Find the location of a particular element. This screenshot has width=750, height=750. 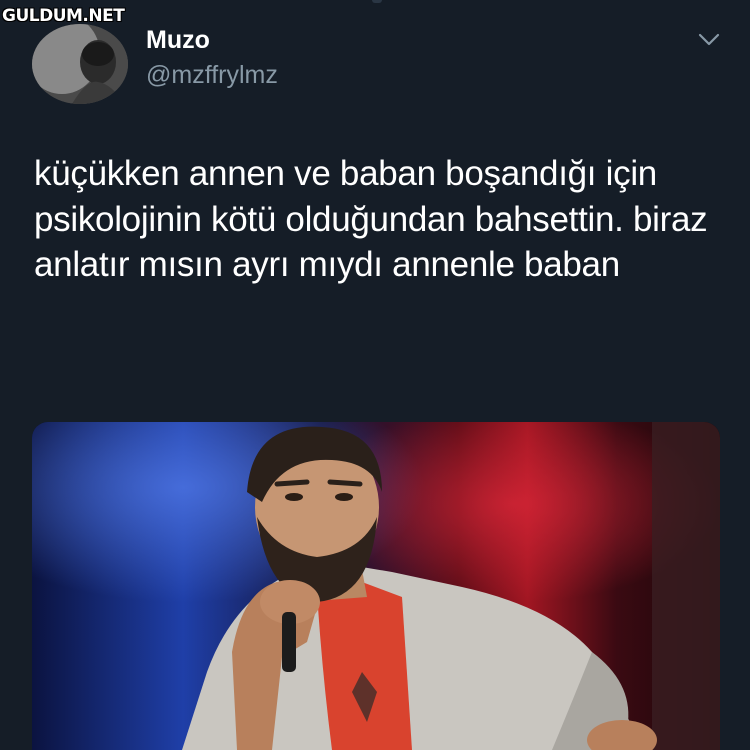

top-edge-fragment is located at coordinates (377, 1).